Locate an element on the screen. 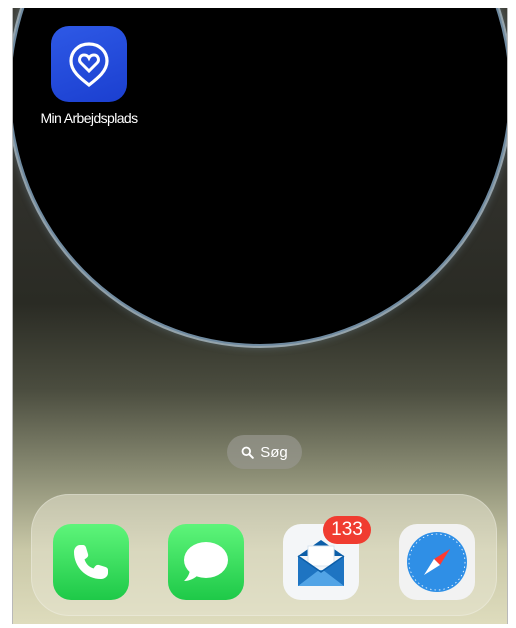 The width and height of the screenshot is (516, 628). messages-app-icon is located at coordinates (206, 562).